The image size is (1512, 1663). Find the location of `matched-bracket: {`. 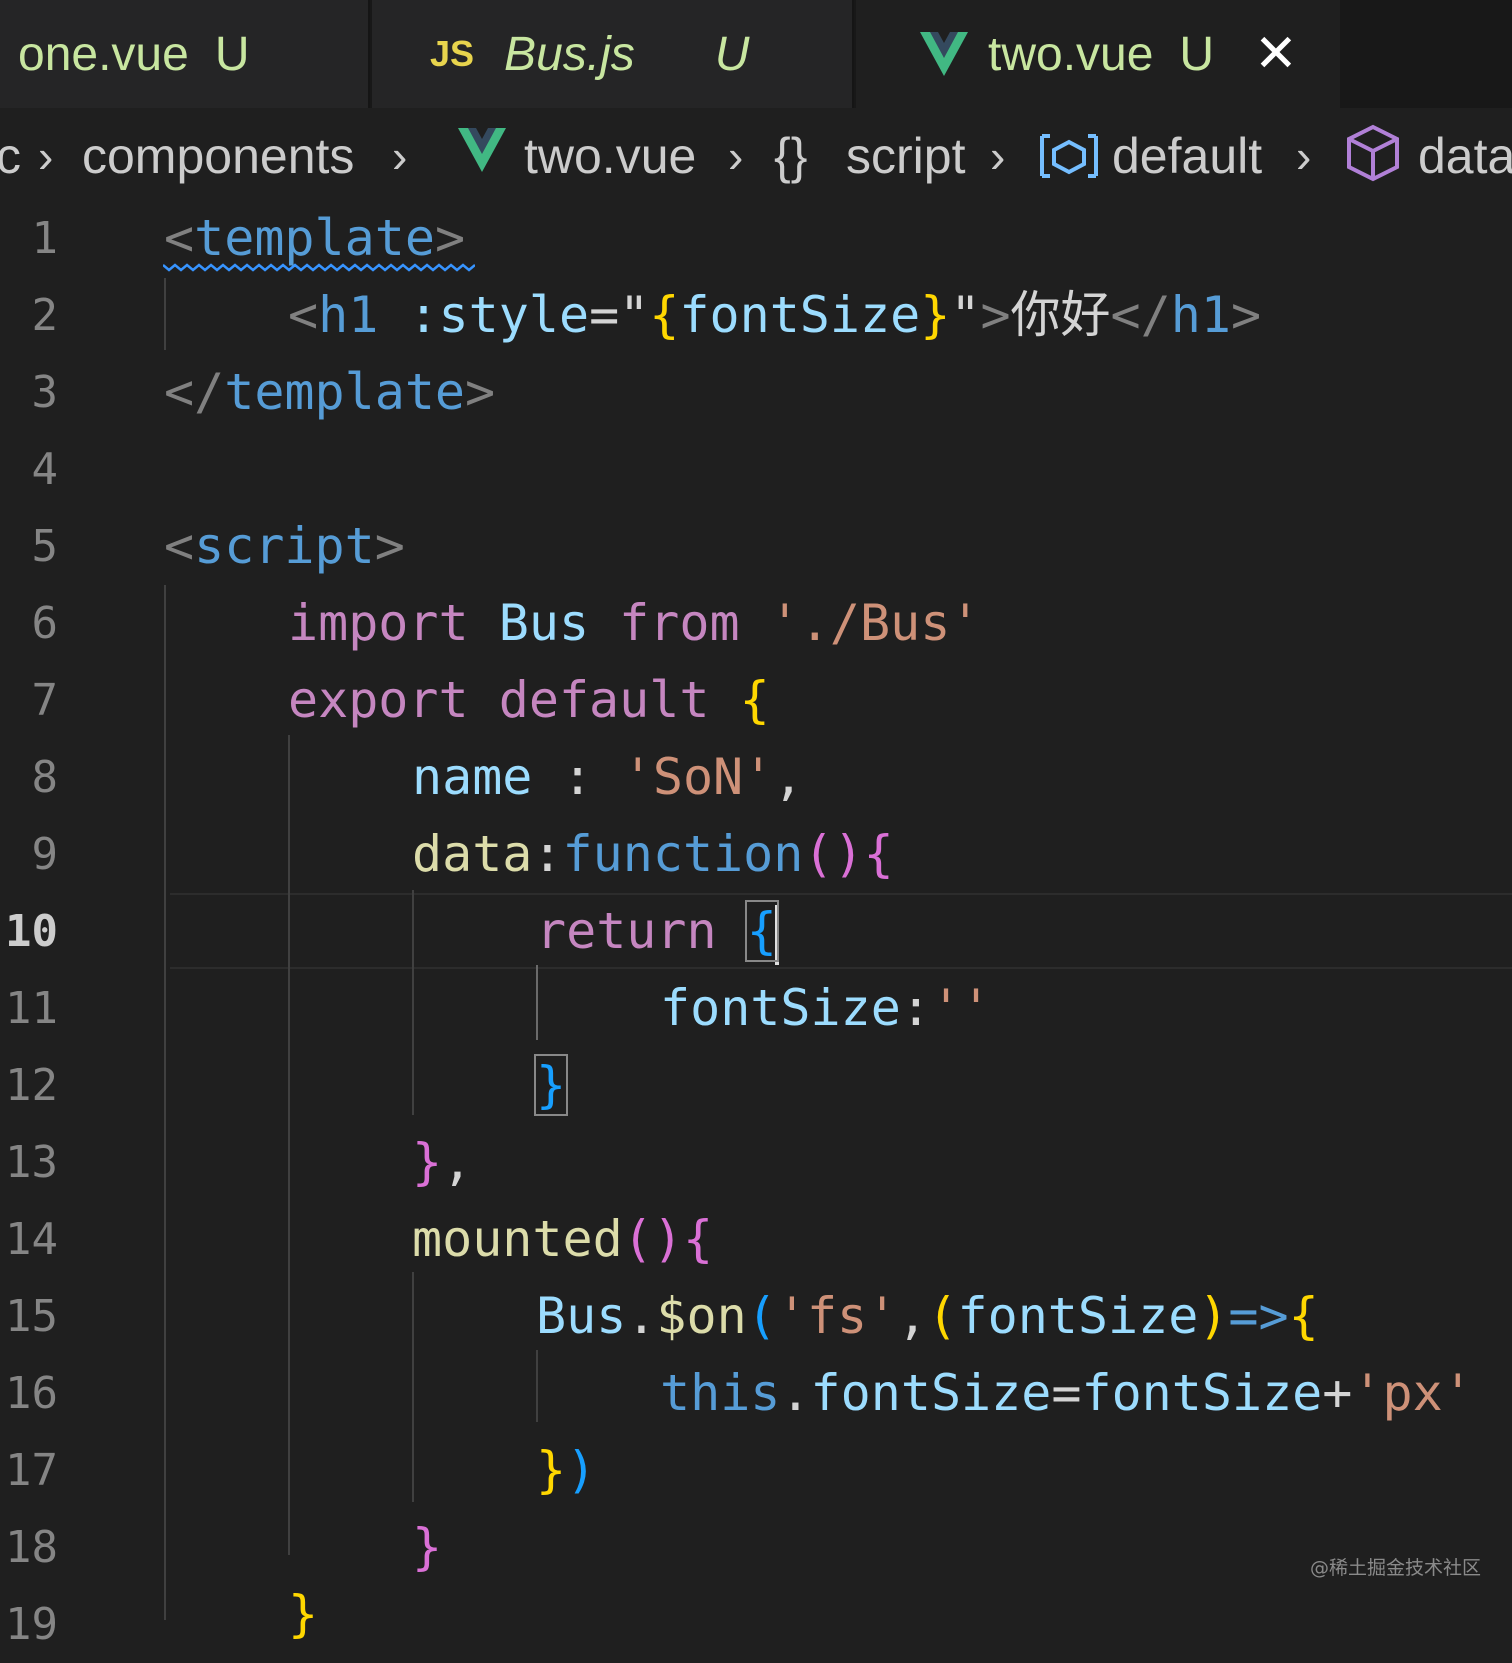

matched-bracket: { is located at coordinates (761, 931).